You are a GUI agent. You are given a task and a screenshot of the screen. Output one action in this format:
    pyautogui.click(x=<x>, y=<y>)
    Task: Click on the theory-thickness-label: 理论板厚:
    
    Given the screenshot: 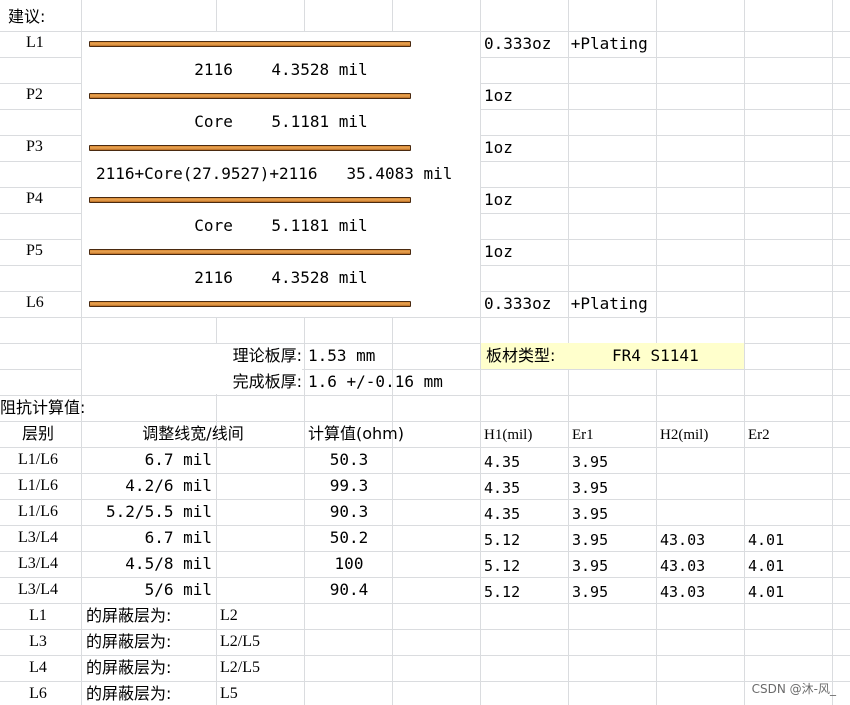 What is the action you would take?
    pyautogui.click(x=267, y=355)
    